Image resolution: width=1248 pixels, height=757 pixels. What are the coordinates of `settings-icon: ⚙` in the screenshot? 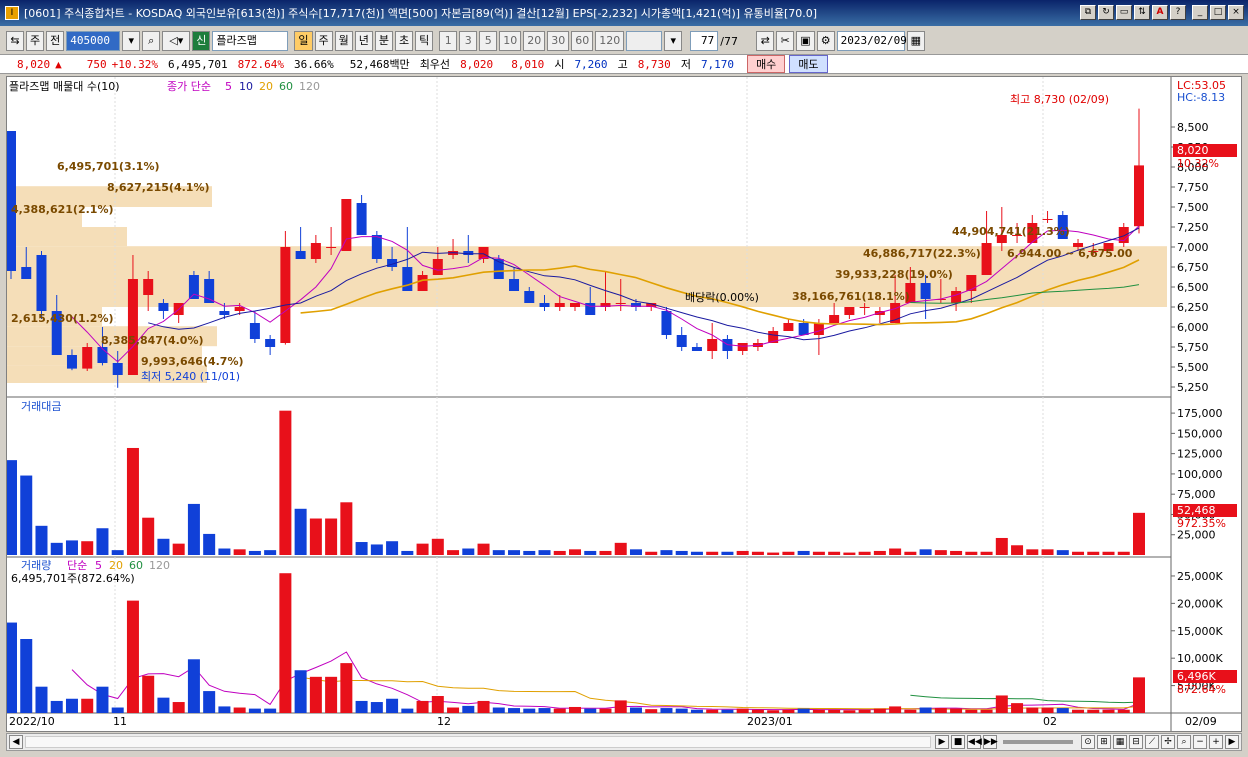 It's located at (825, 41).